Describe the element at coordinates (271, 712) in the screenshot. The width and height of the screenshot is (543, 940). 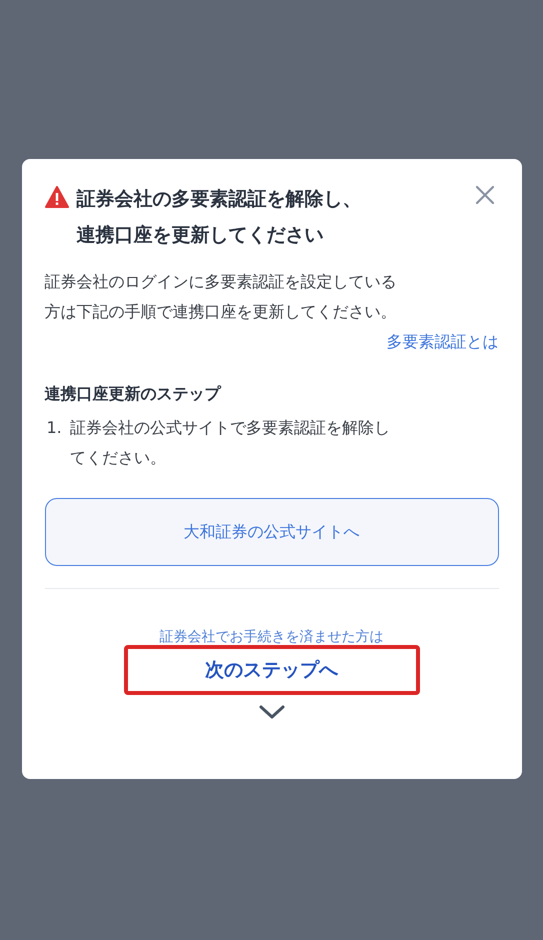
I see `chevron-down-icon` at that location.